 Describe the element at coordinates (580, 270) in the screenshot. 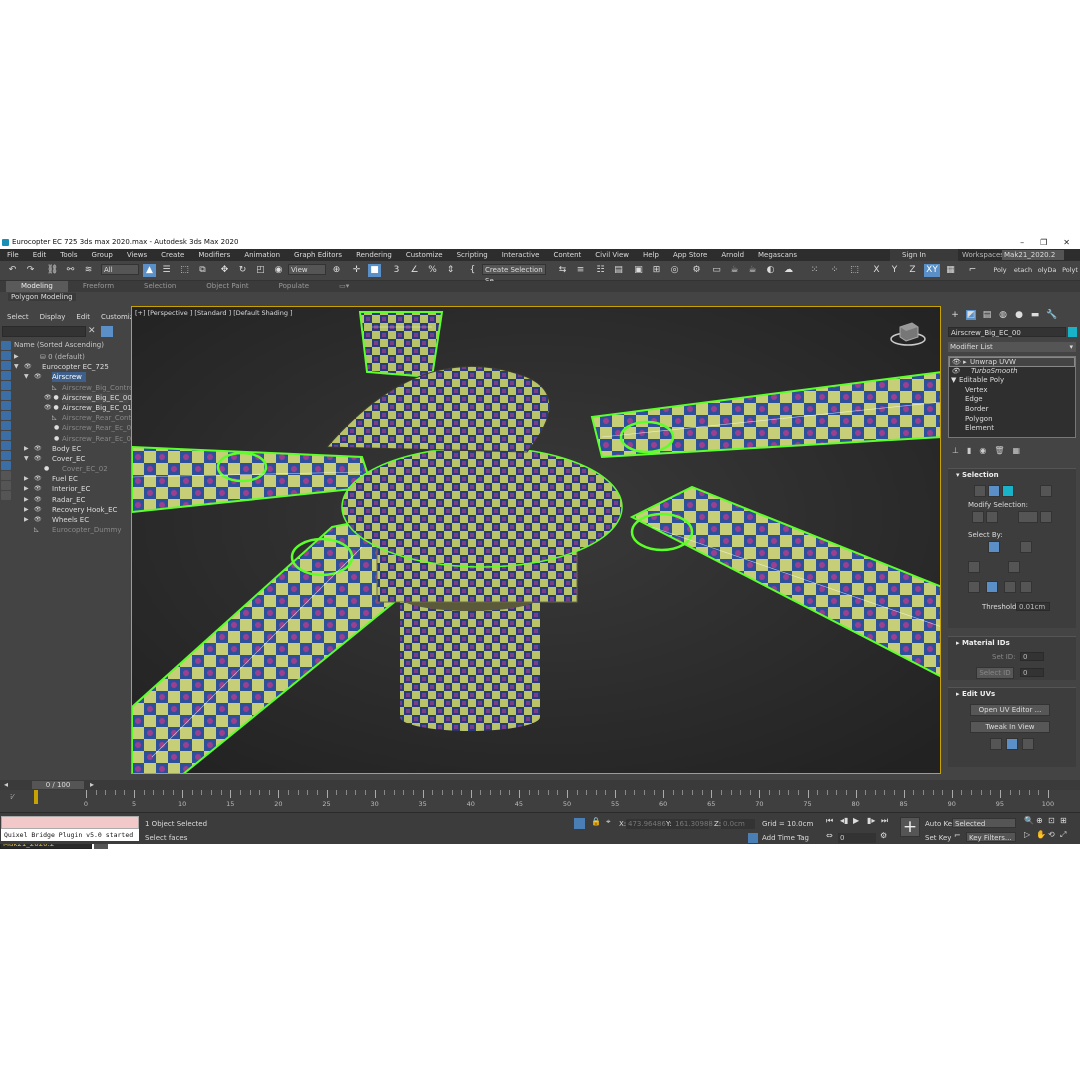

I see `align-icon: ≡` at that location.